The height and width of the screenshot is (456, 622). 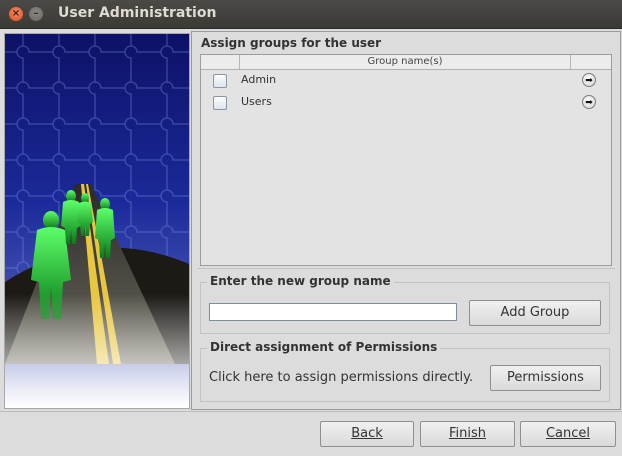 What do you see at coordinates (406, 103) in the screenshot?
I see `table-row: Users ➡` at bounding box center [406, 103].